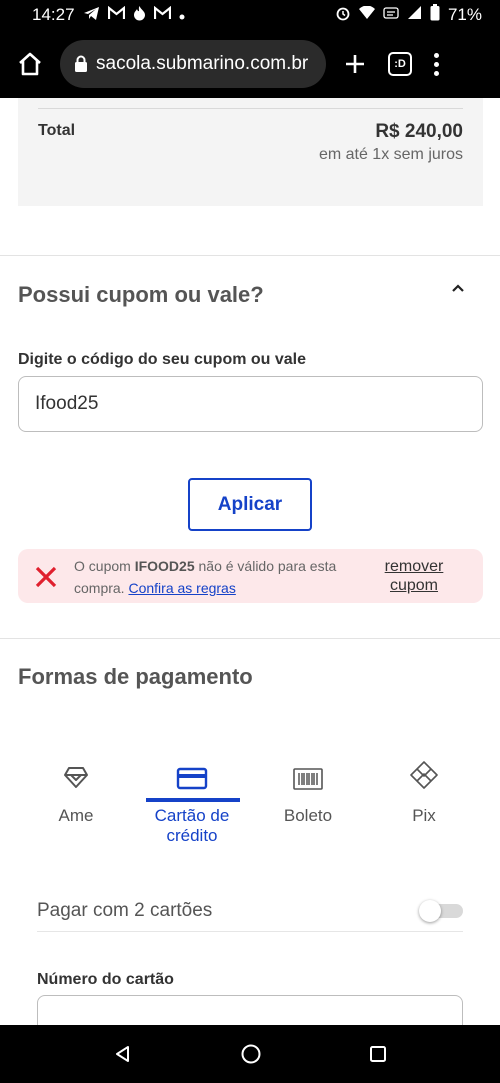  What do you see at coordinates (57, 130) in the screenshot?
I see `total-label: Total` at bounding box center [57, 130].